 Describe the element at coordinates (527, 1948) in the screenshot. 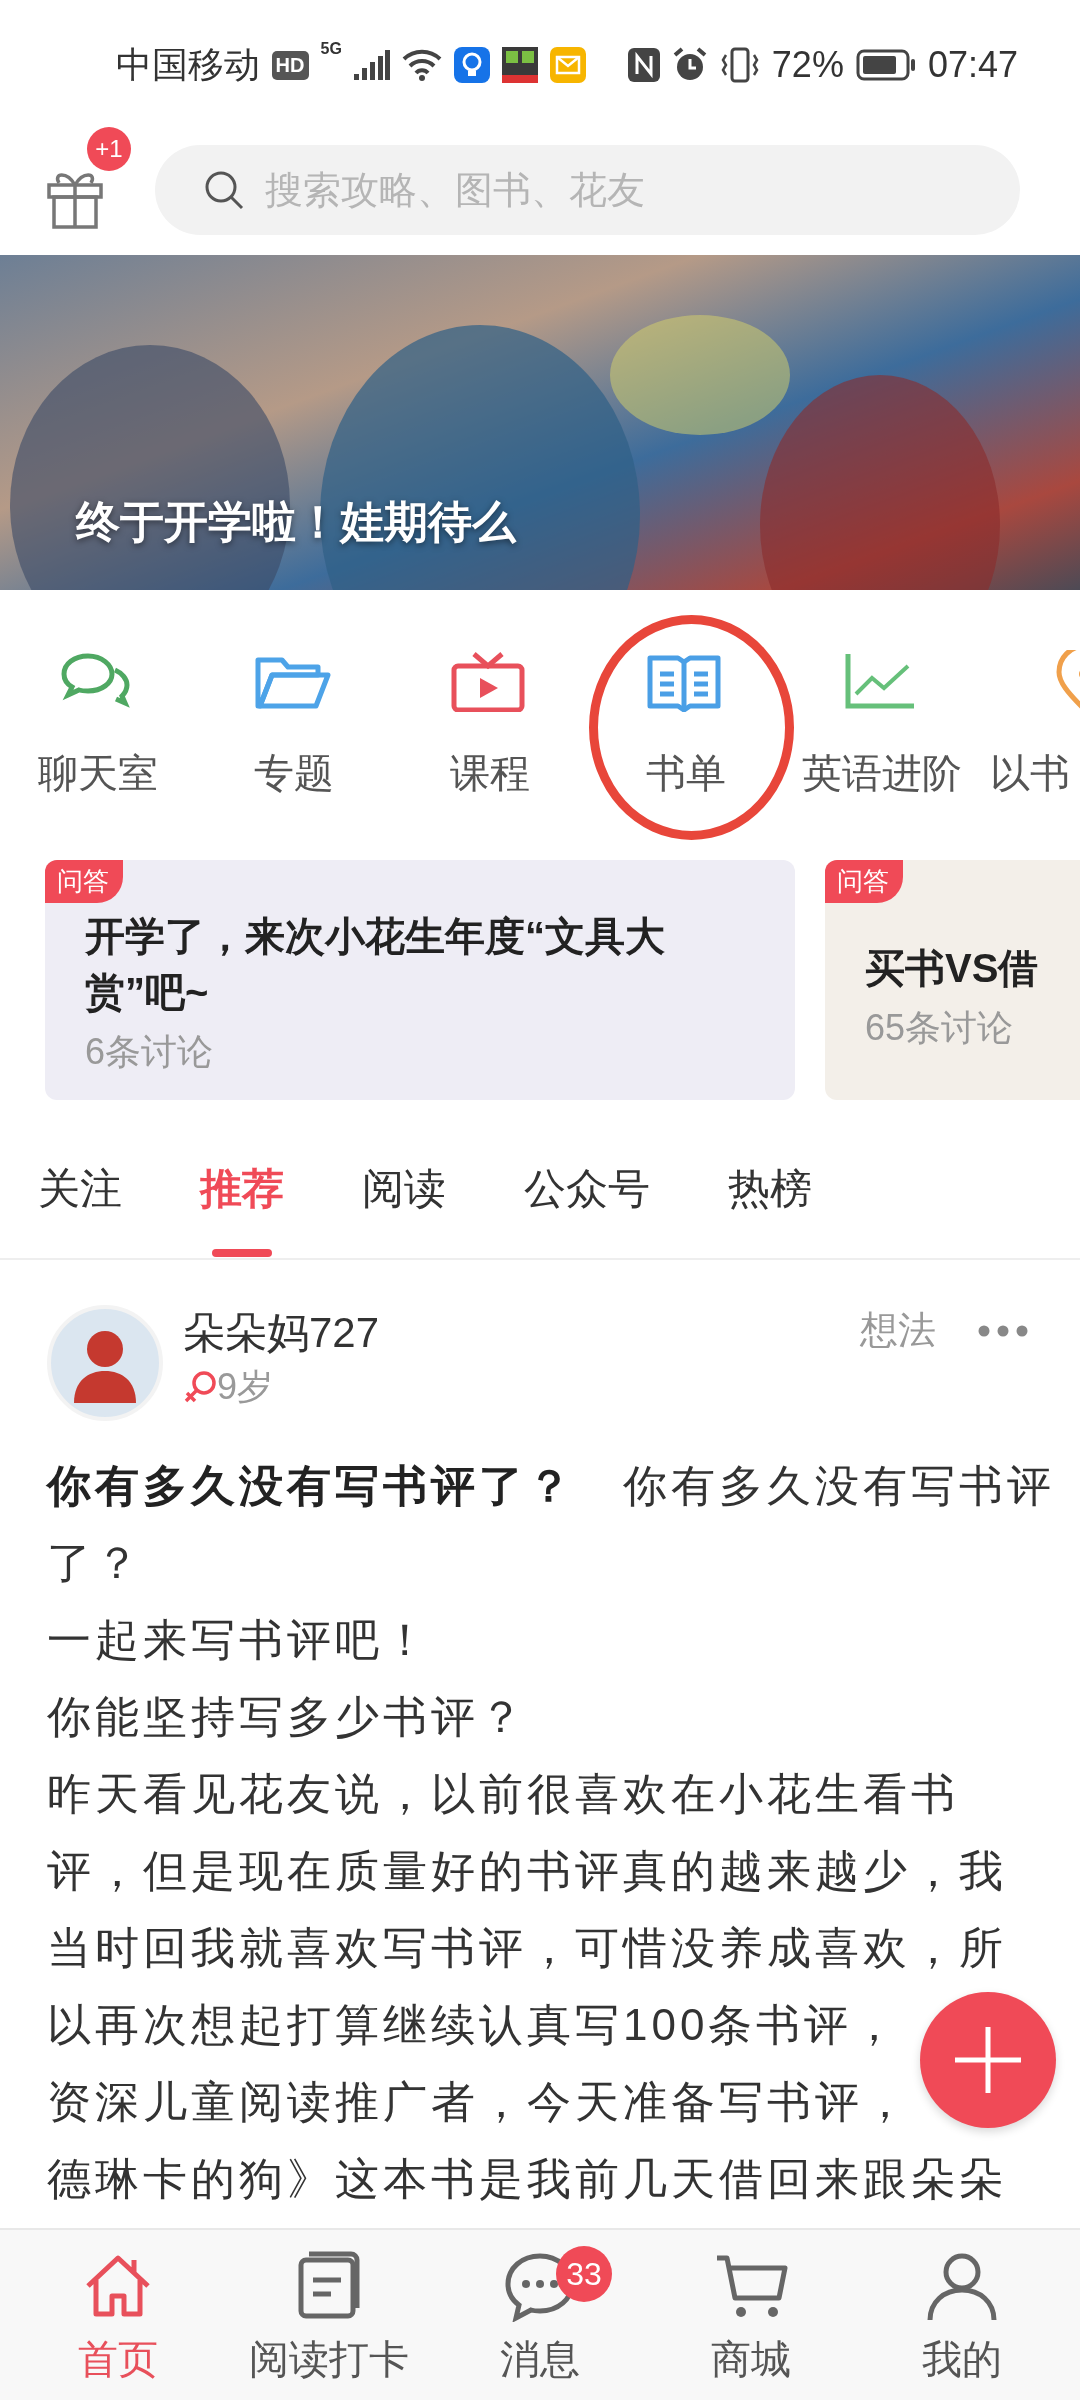

I see `post-text-line: 当时回我就喜欢写书评，可惜没养成喜欢，所` at that location.